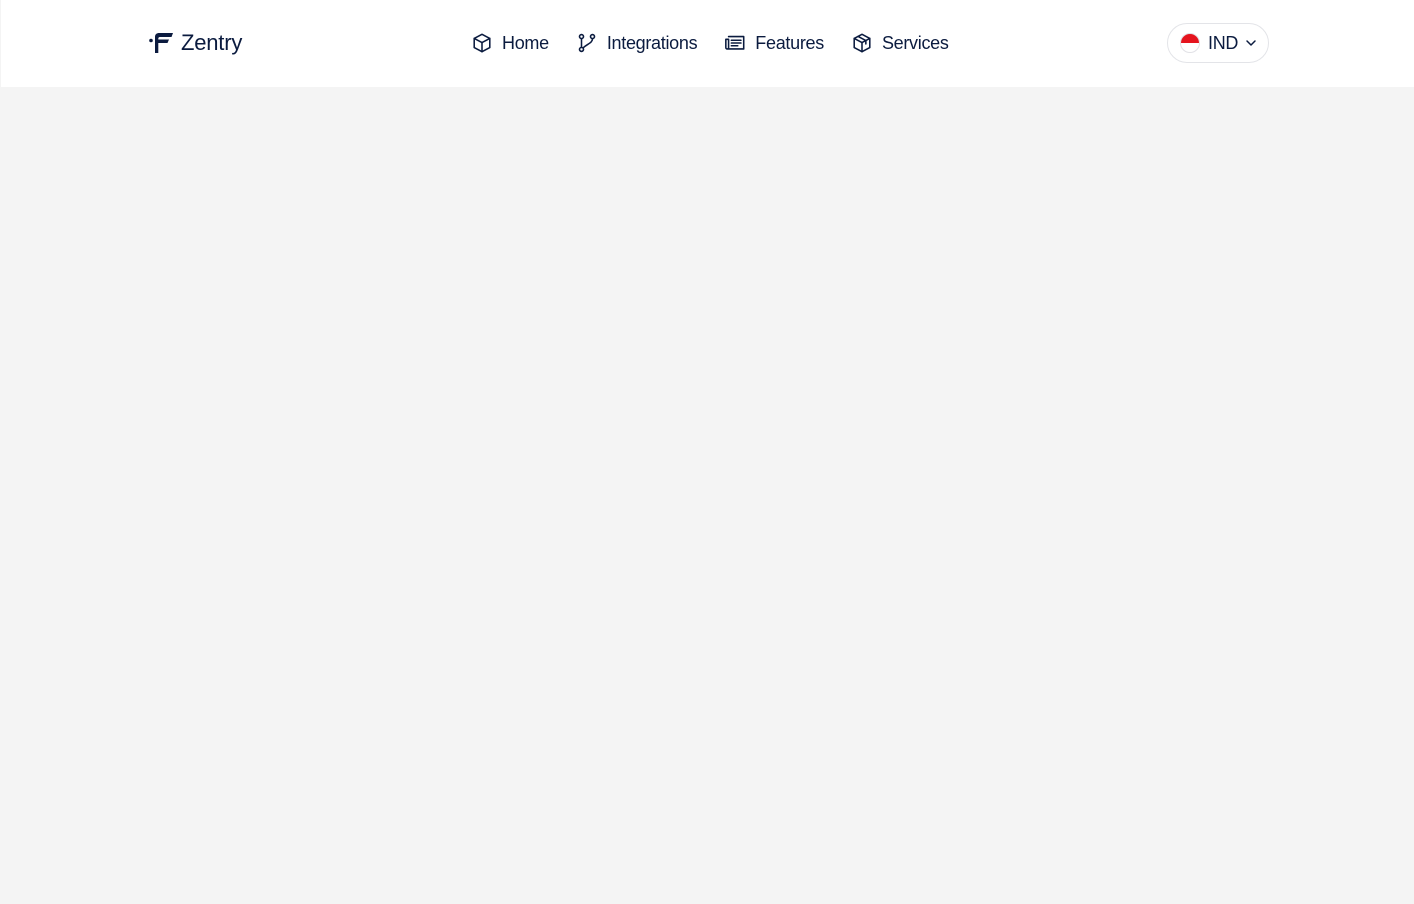 This screenshot has width=1414, height=904. Describe the element at coordinates (1190, 43) in the screenshot. I see `indonesia-flag-icon` at that location.